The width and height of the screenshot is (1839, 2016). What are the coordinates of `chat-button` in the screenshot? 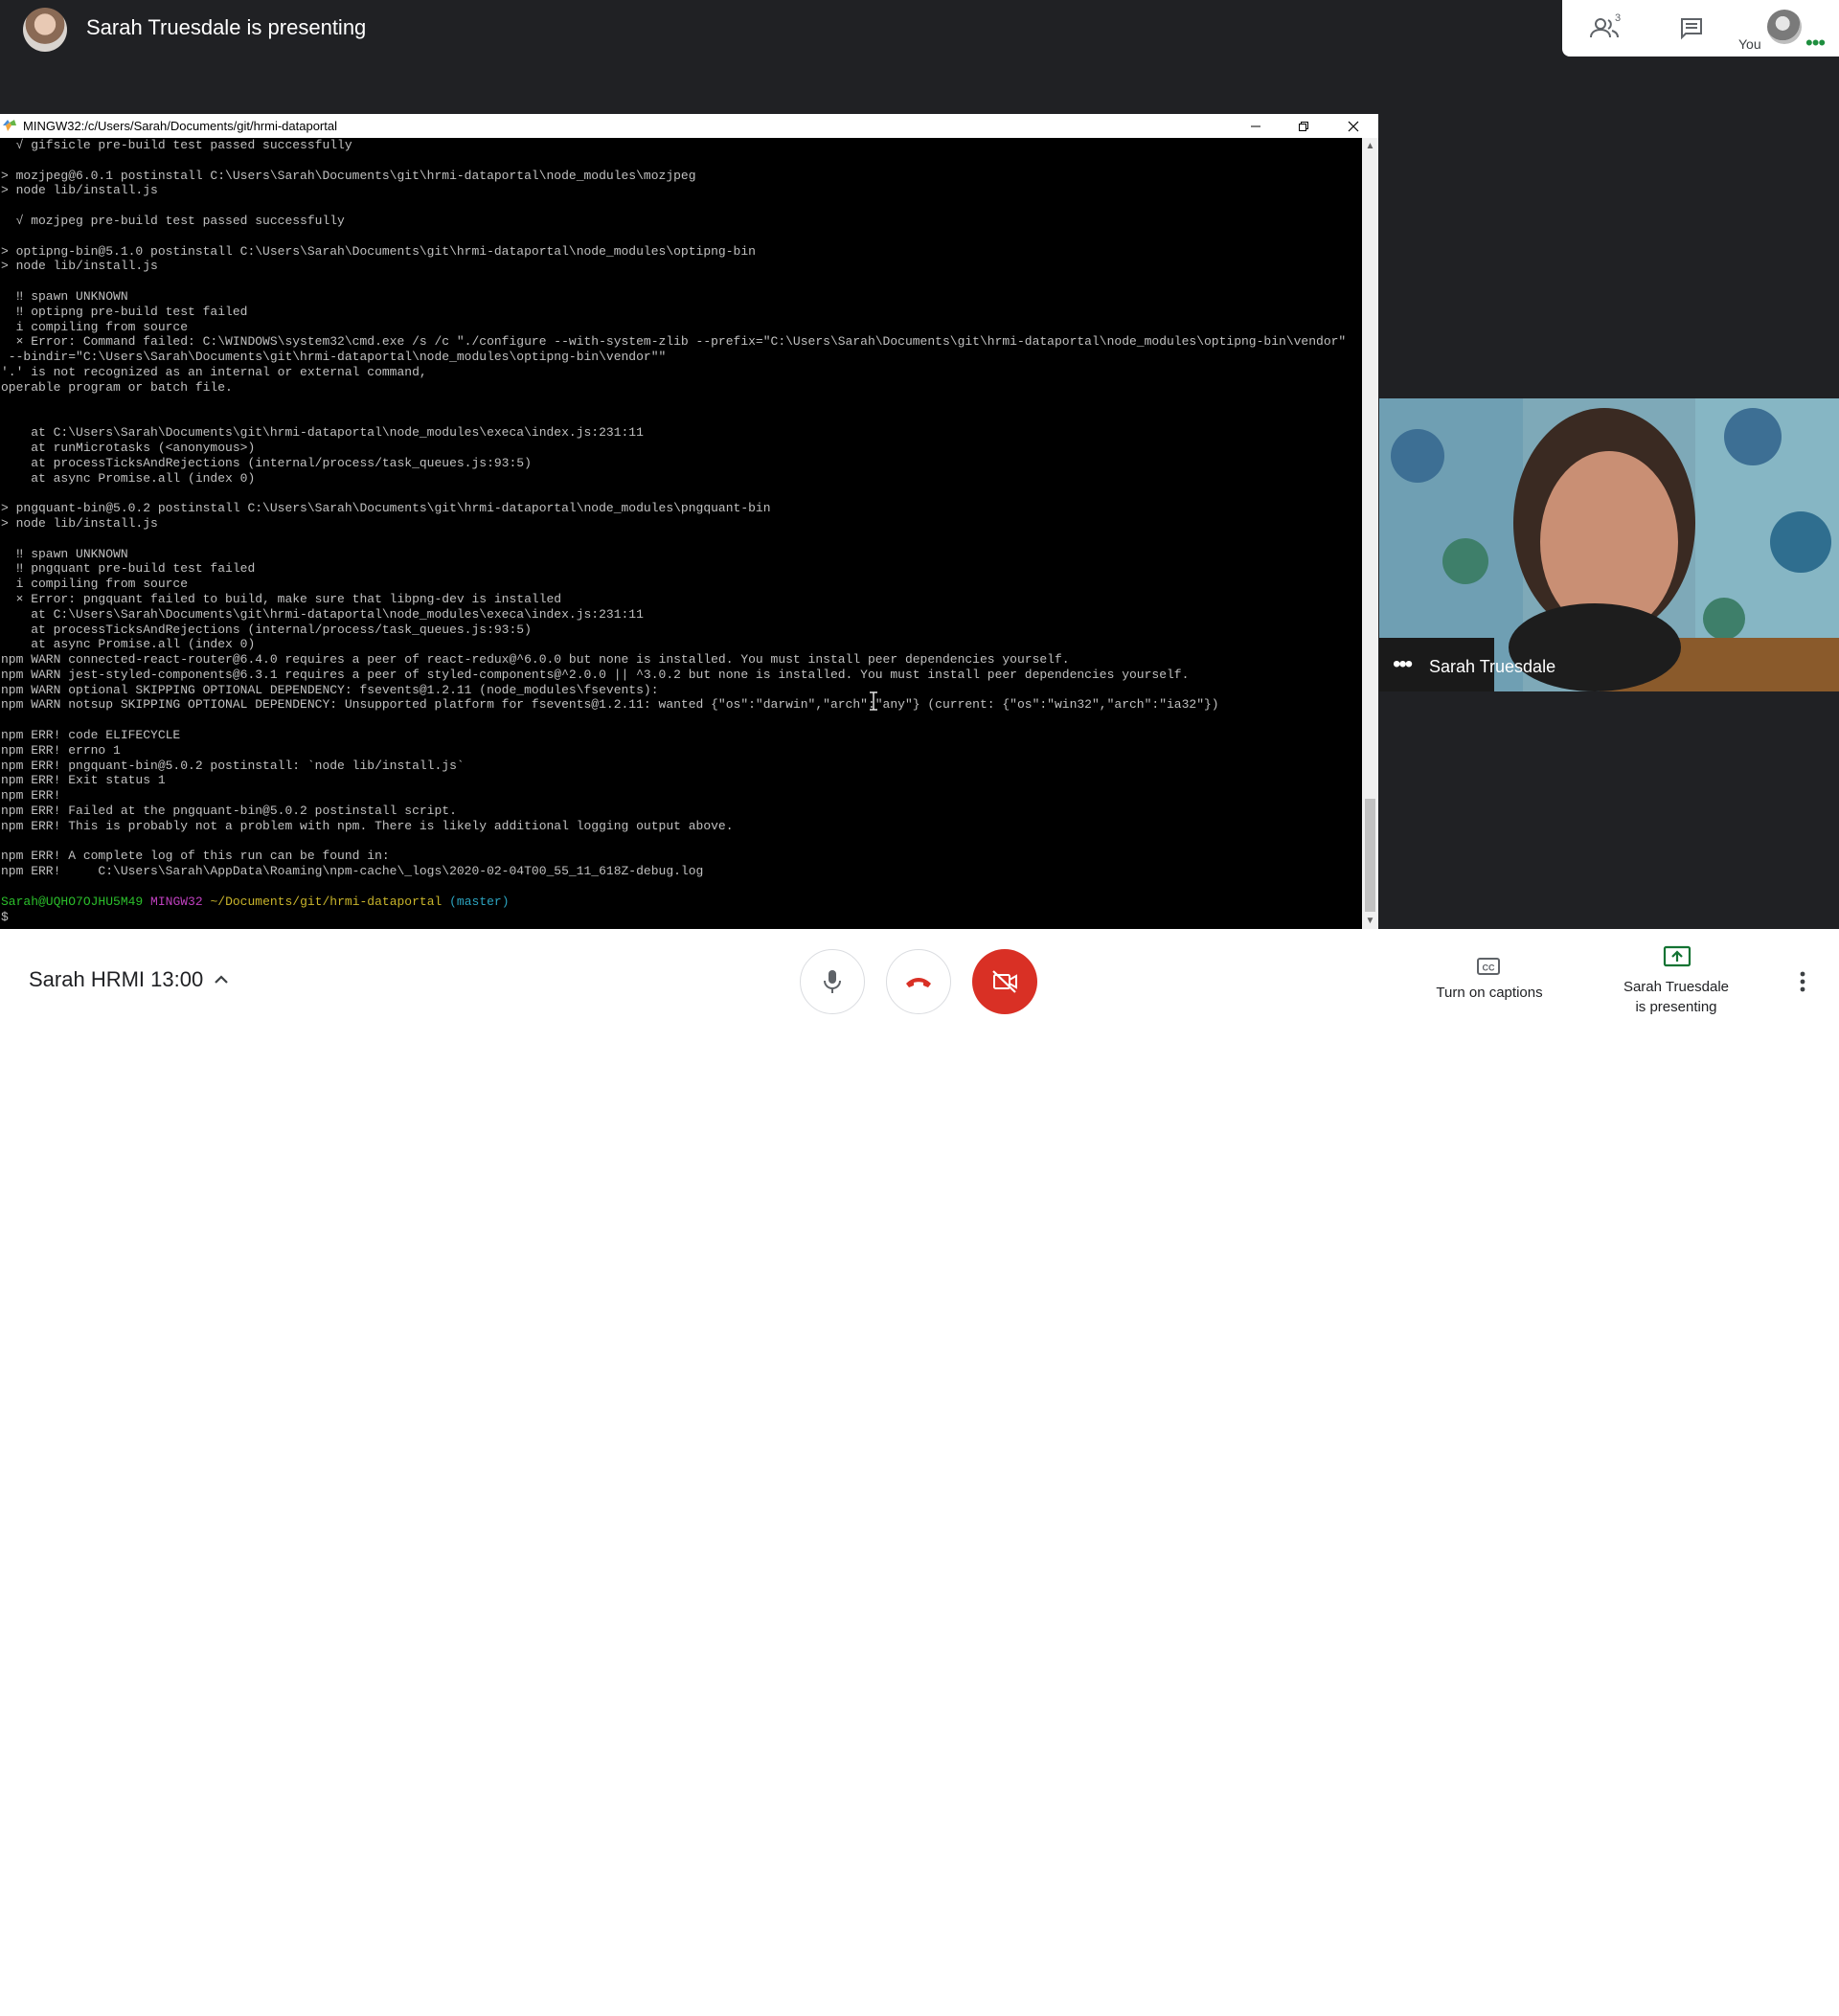 It's located at (1691, 28).